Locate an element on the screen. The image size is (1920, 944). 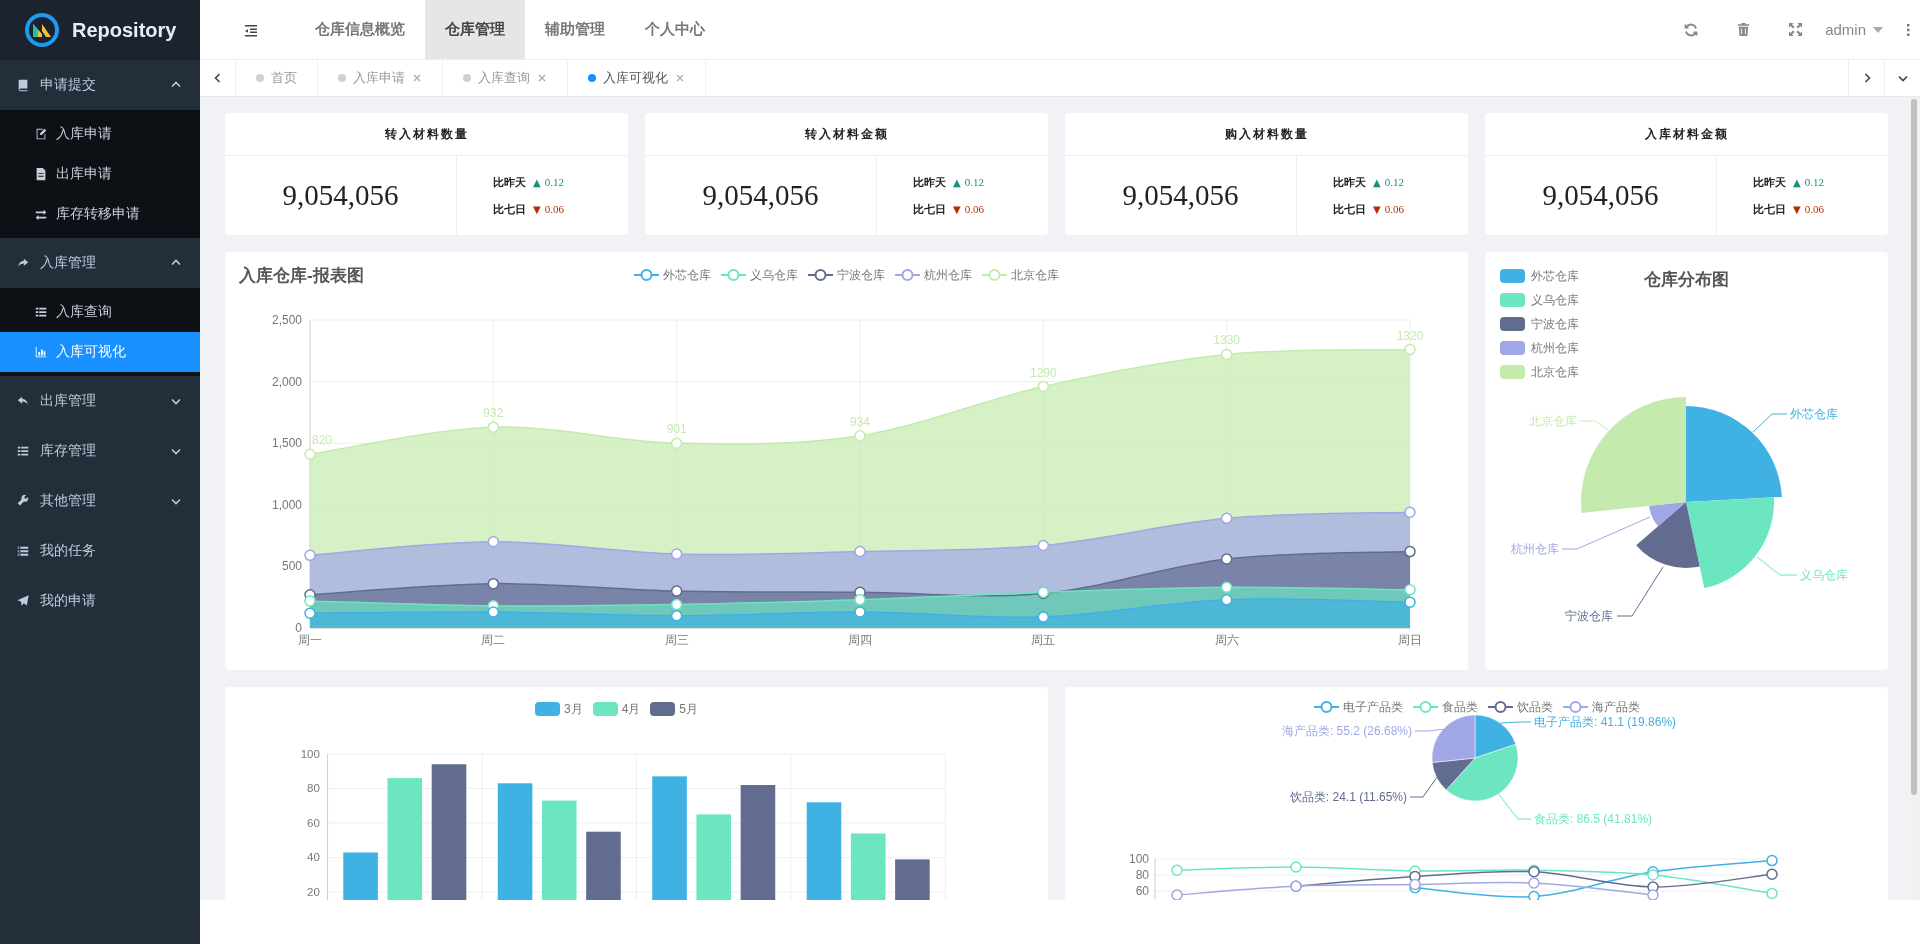
axis-label: 周四 is located at coordinates (860, 640).